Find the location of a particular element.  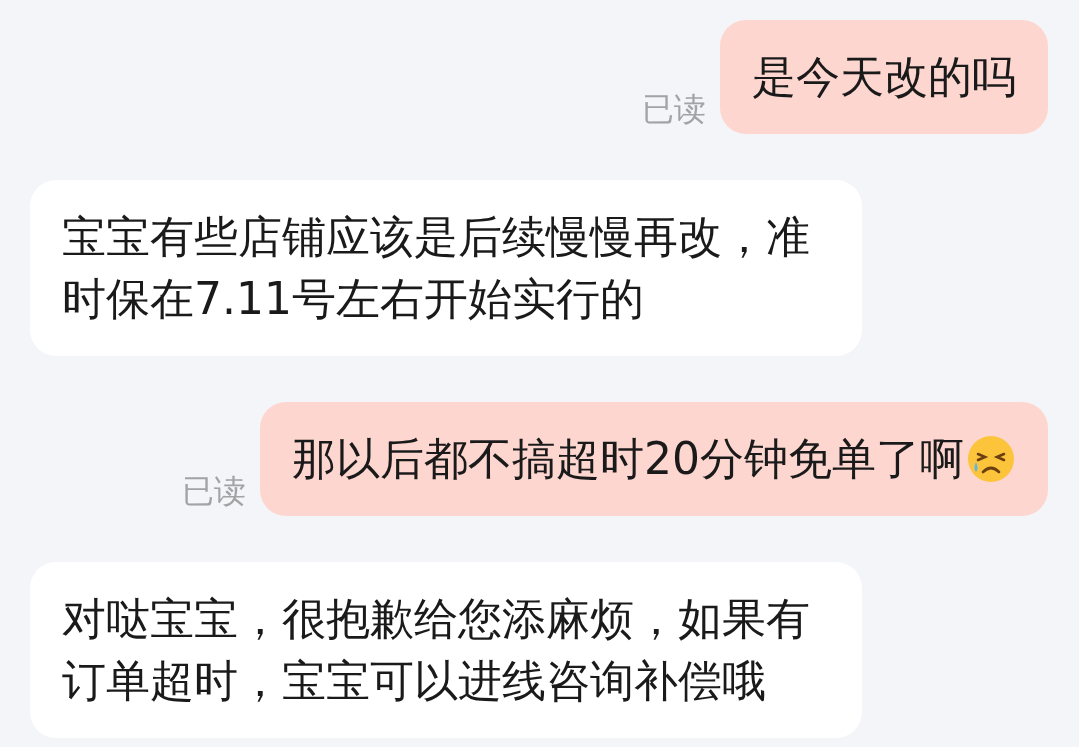

sent-message-bubble: 那以后都不搞超时20分钟免单了啊 is located at coordinates (654, 459).